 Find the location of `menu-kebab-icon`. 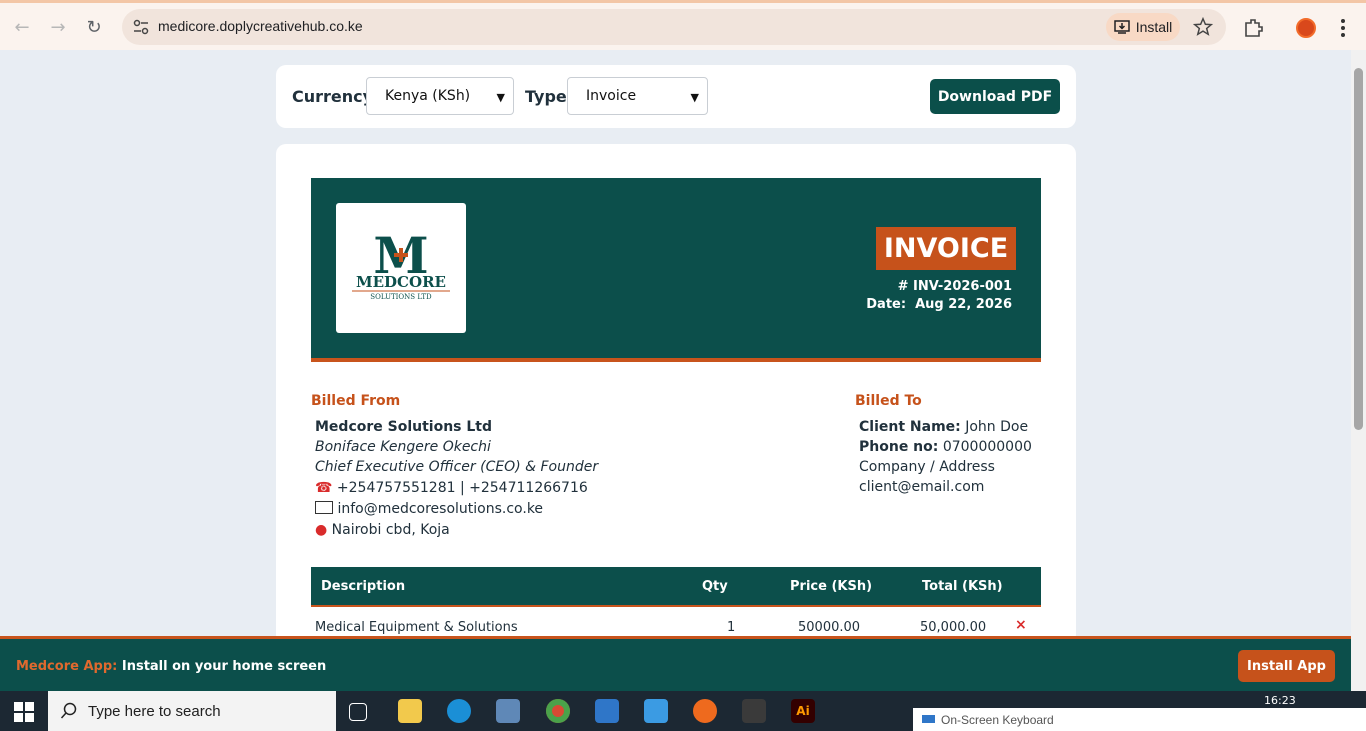

menu-kebab-icon is located at coordinates (1343, 28).